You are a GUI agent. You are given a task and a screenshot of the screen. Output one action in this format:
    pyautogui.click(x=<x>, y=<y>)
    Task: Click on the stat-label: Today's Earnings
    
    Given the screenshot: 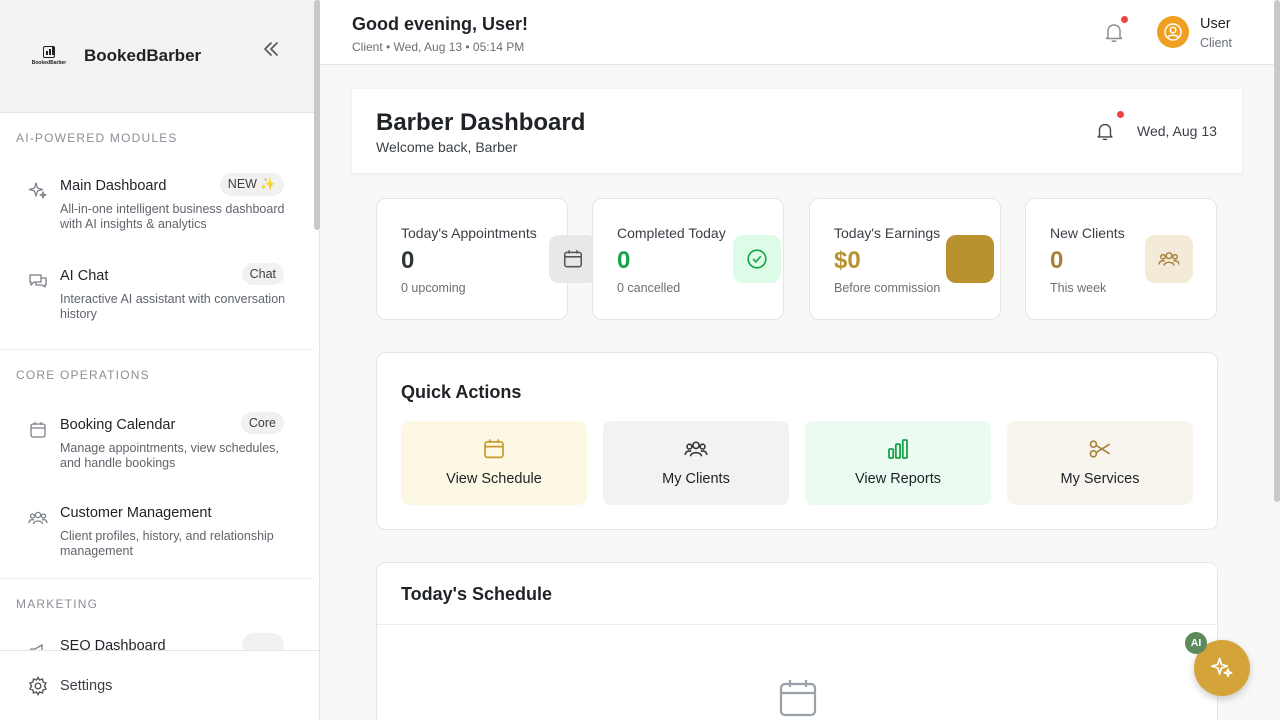 What is the action you would take?
    pyautogui.click(x=887, y=233)
    